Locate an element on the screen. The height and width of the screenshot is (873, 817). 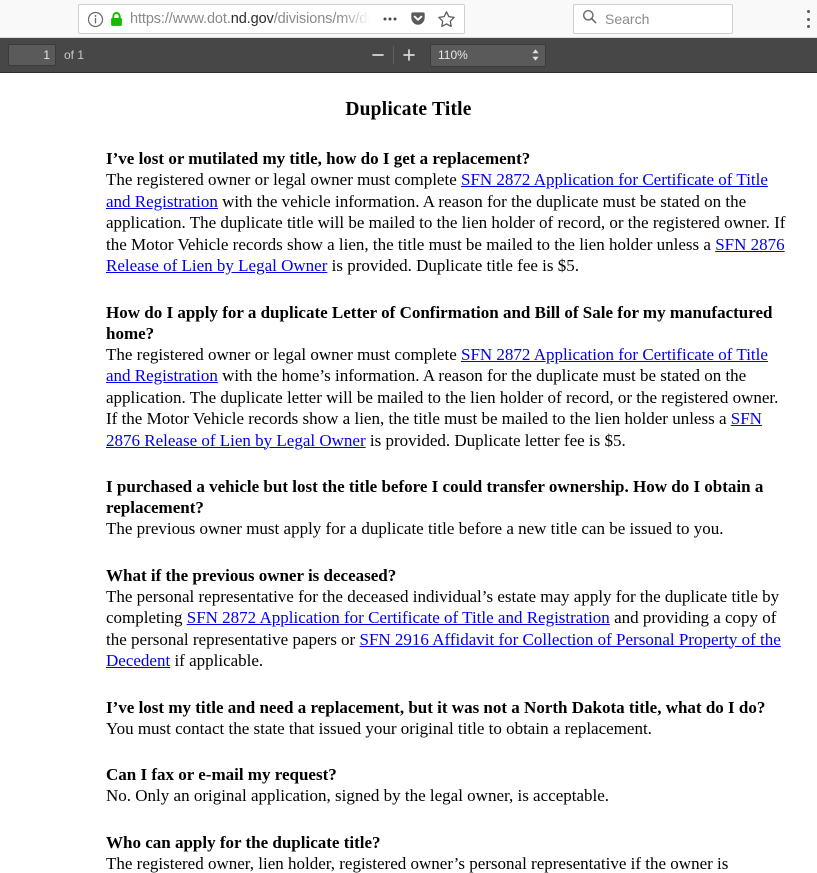
zoom-in-button is located at coordinates (409, 55).